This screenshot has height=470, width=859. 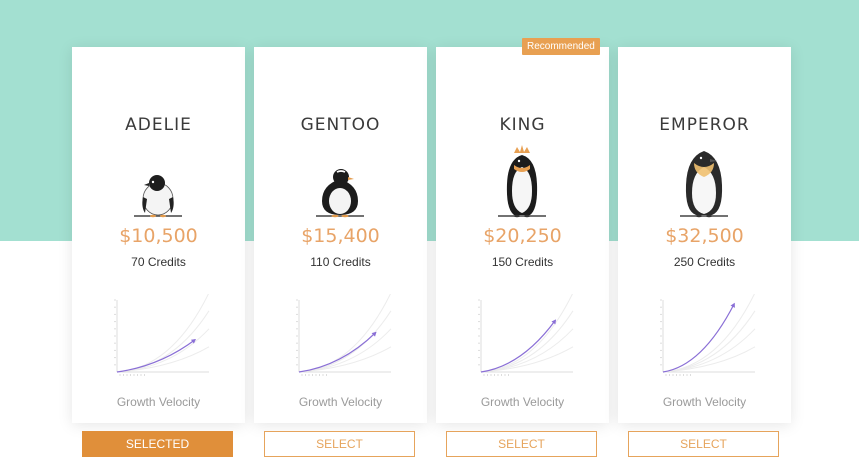 What do you see at coordinates (158, 125) in the screenshot?
I see `plan-name: ADELIE` at bounding box center [158, 125].